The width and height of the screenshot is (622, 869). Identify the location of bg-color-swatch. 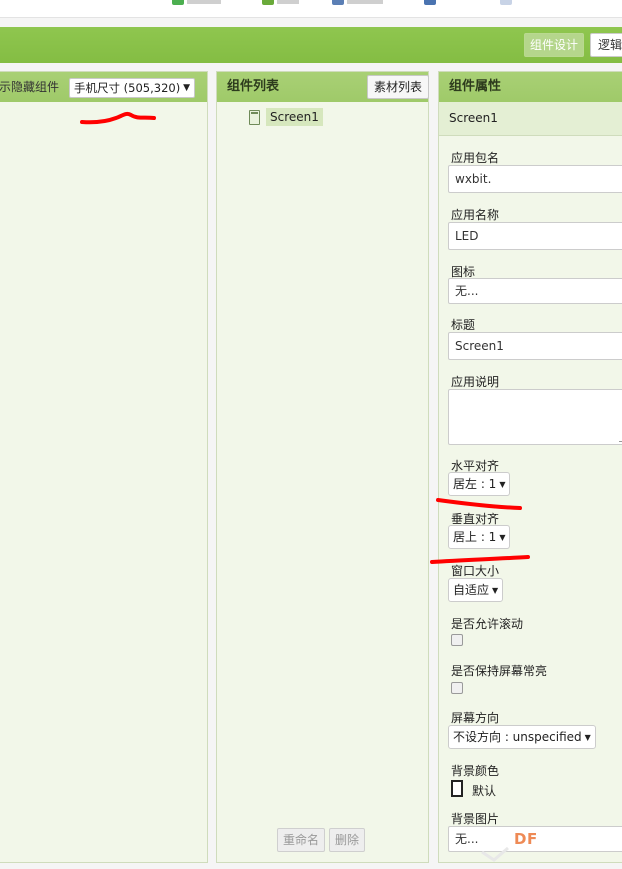
(457, 788).